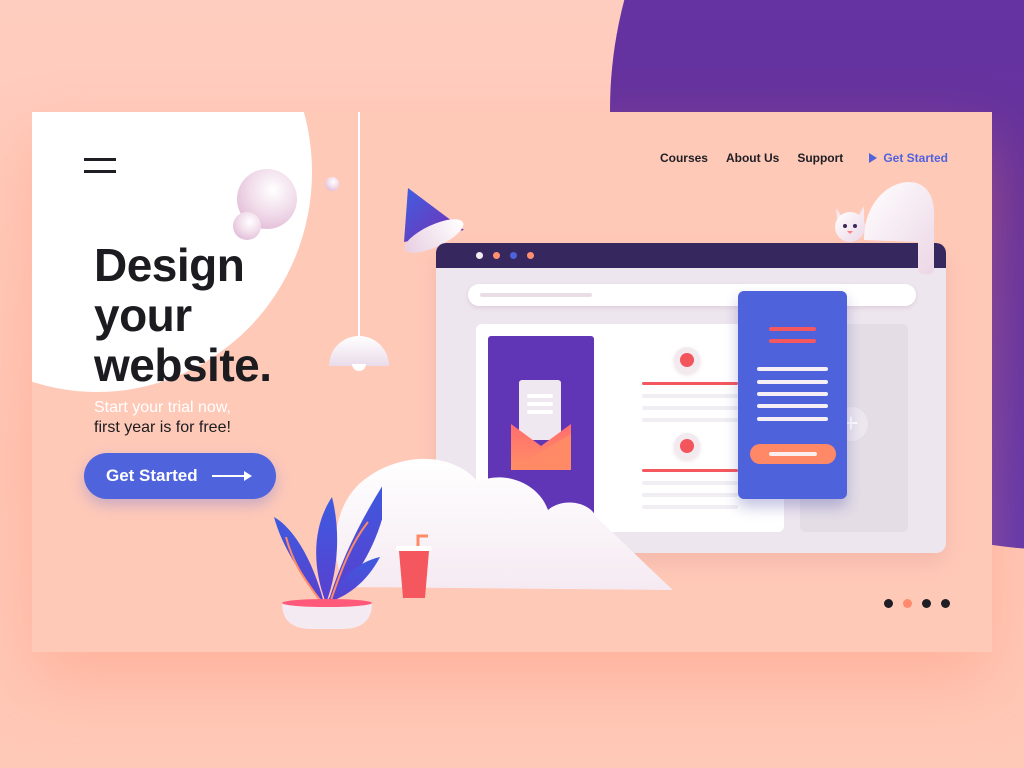 Image resolution: width=1024 pixels, height=768 pixels. Describe the element at coordinates (692, 295) in the screenshot. I see `browser-url-bar` at that location.